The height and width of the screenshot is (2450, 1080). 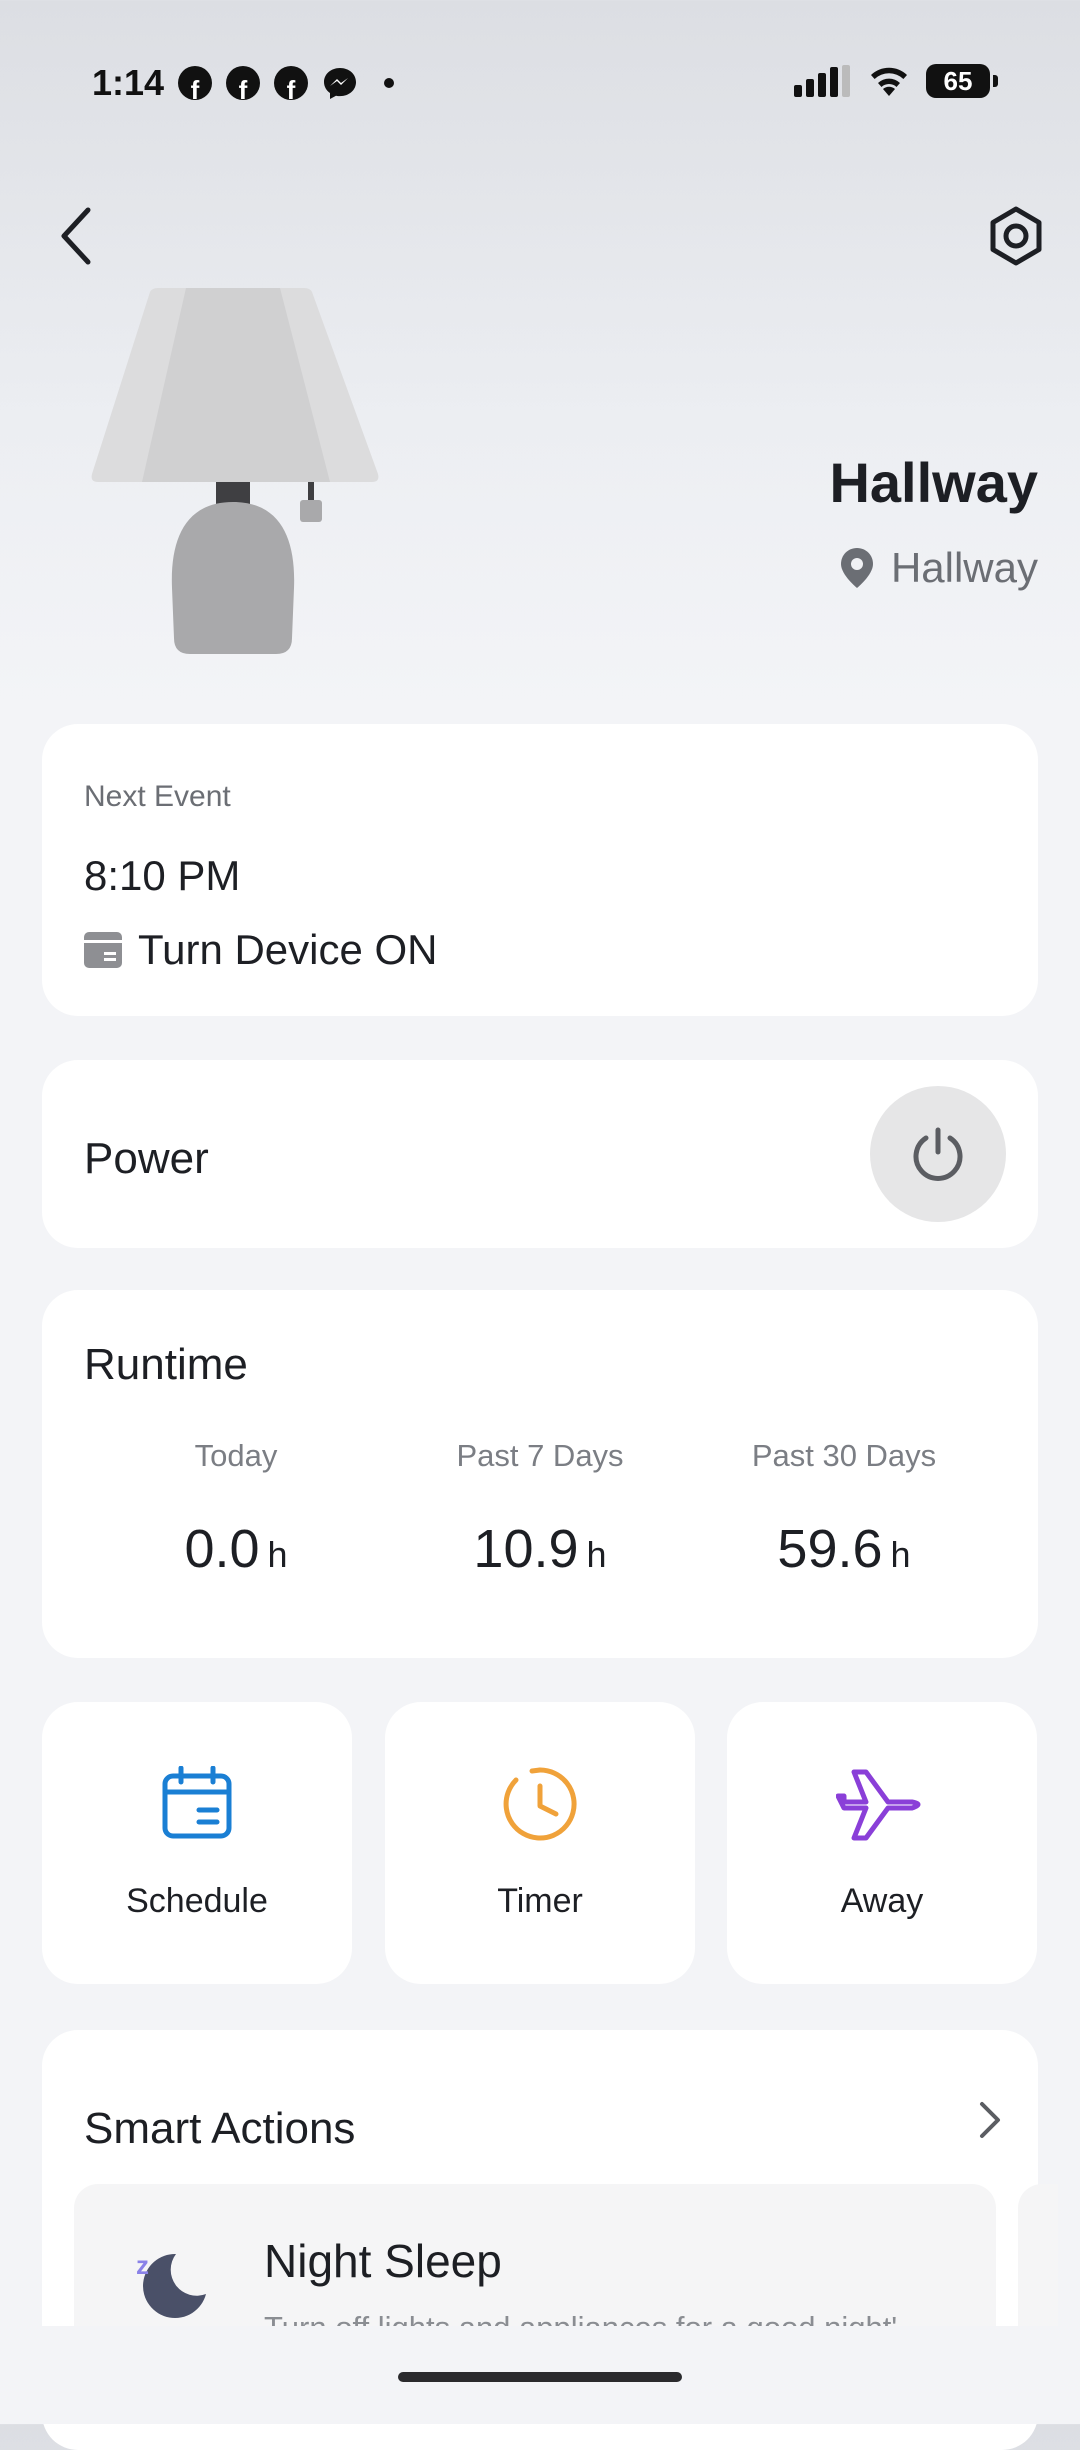 What do you see at coordinates (236, 1455) in the screenshot?
I see `runtime-stat-label: Today` at bounding box center [236, 1455].